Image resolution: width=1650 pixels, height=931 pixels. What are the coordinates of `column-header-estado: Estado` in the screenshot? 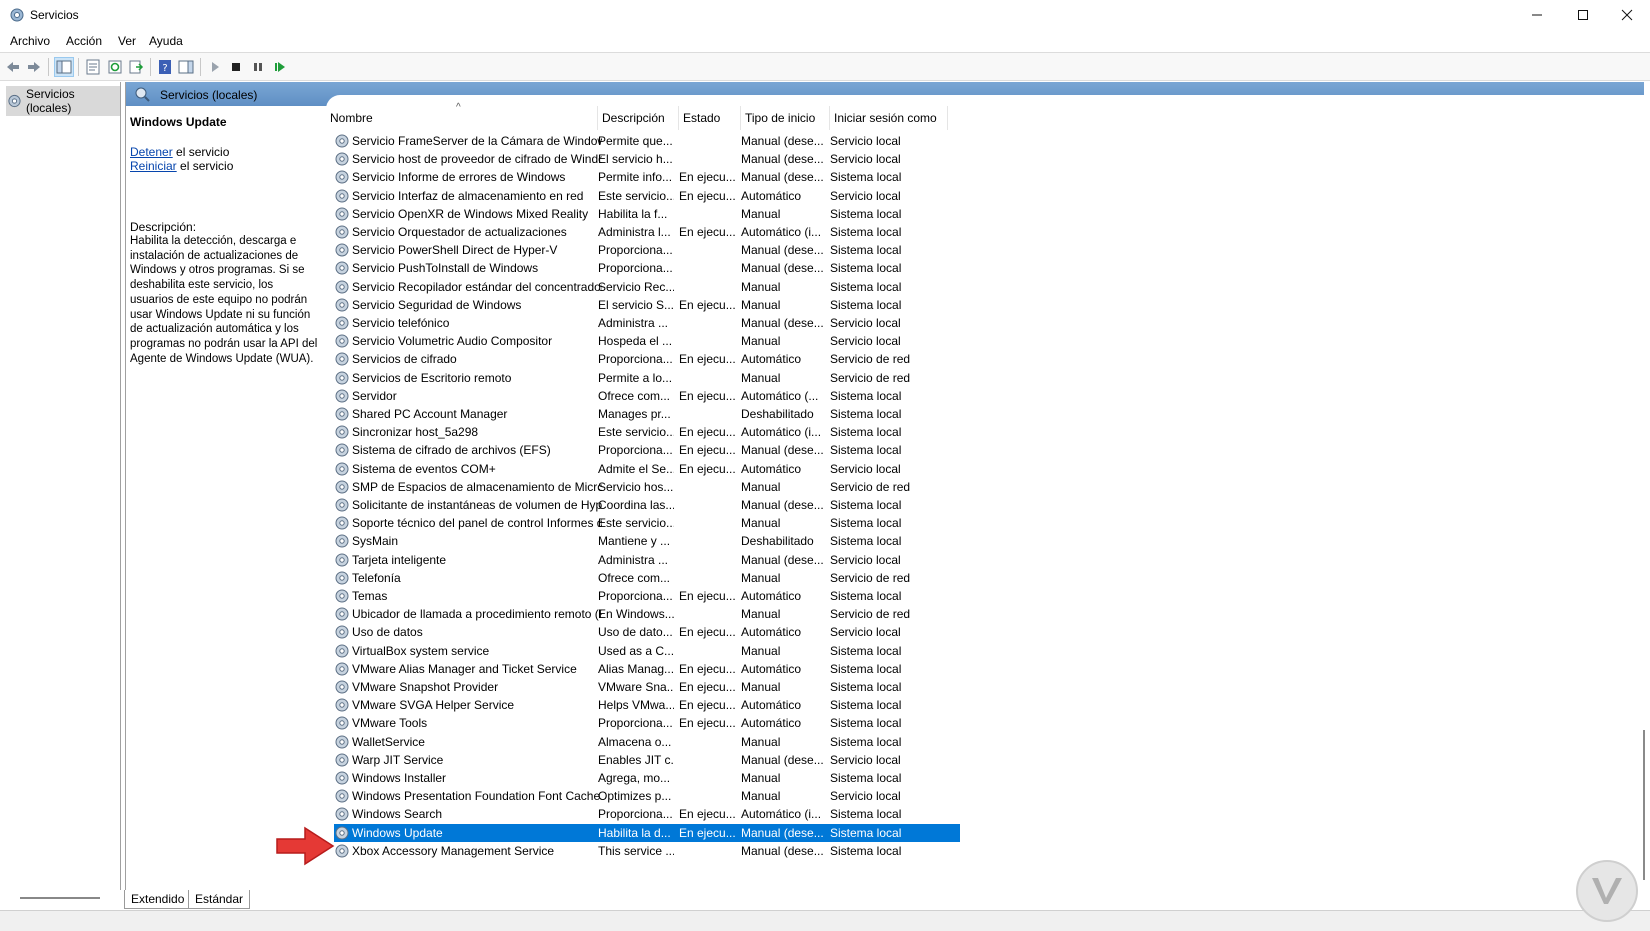 It's located at (710, 118).